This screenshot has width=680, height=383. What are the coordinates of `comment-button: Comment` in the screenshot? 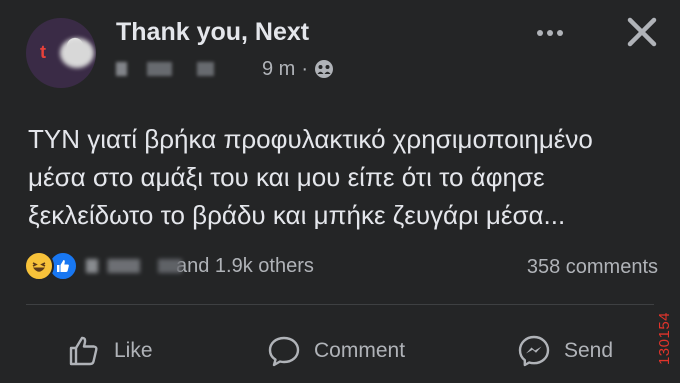 It's located at (335, 351).